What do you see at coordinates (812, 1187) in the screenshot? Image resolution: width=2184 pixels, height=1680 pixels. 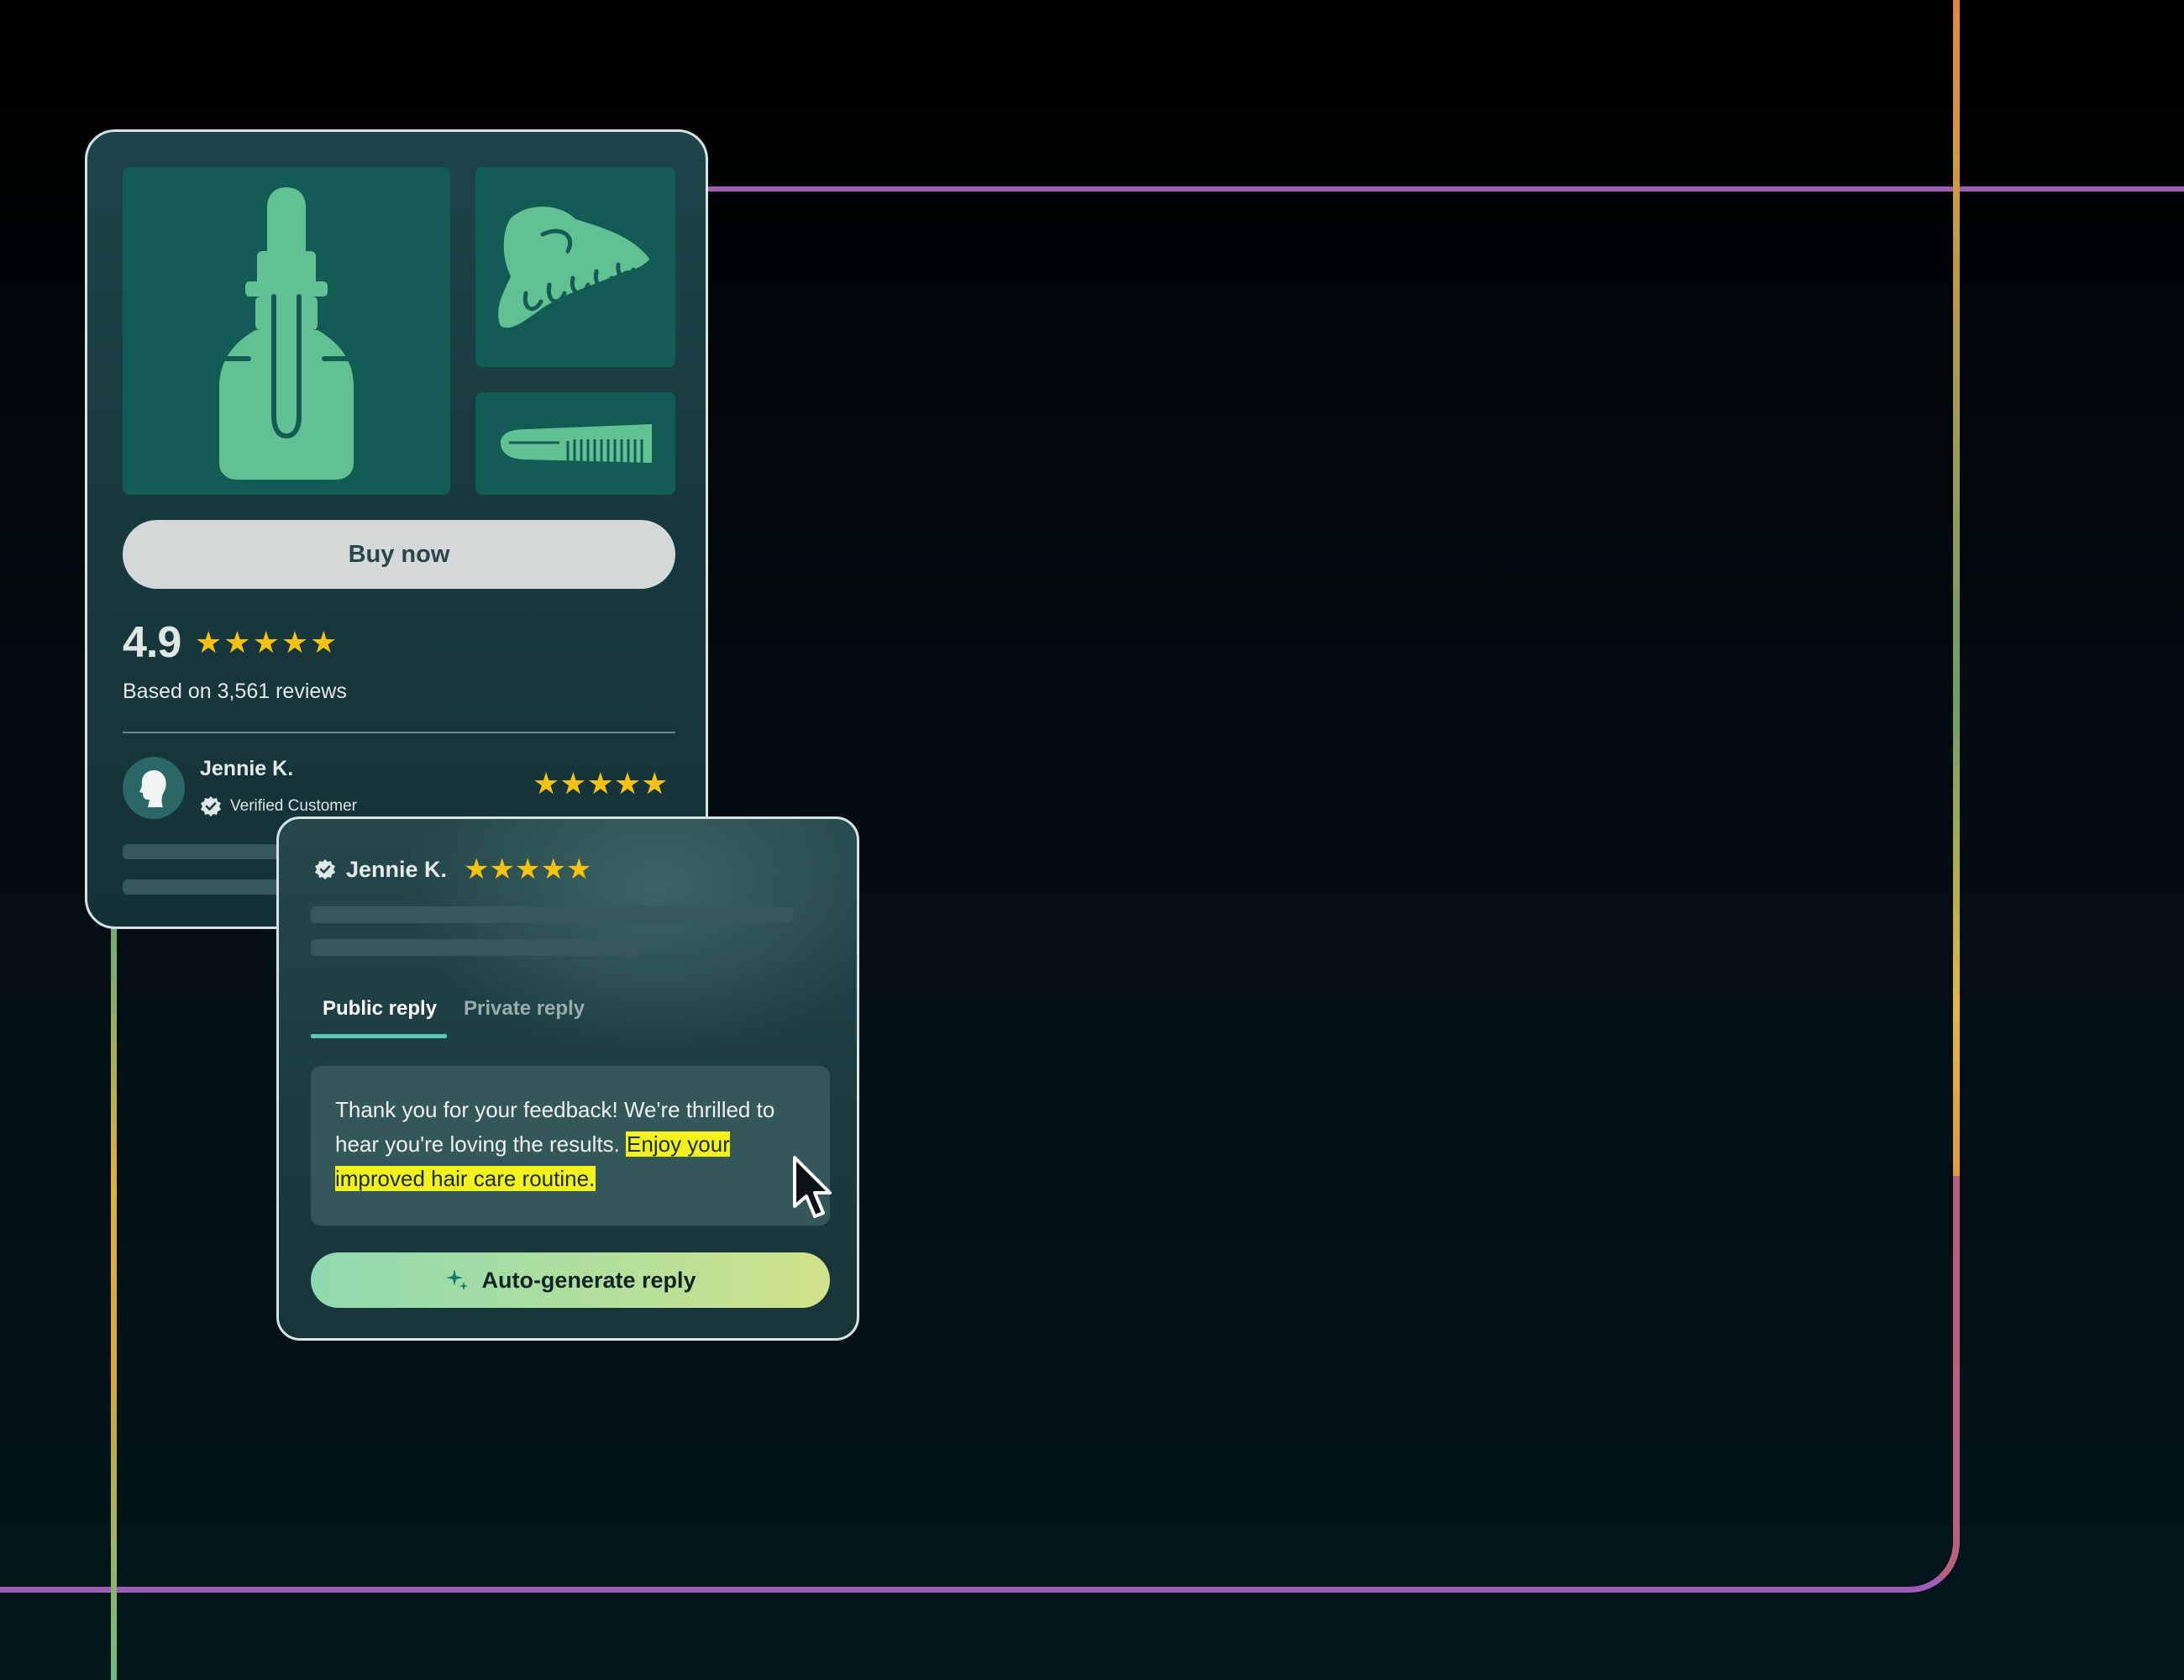 I see `mouse-pointer-icon` at bounding box center [812, 1187].